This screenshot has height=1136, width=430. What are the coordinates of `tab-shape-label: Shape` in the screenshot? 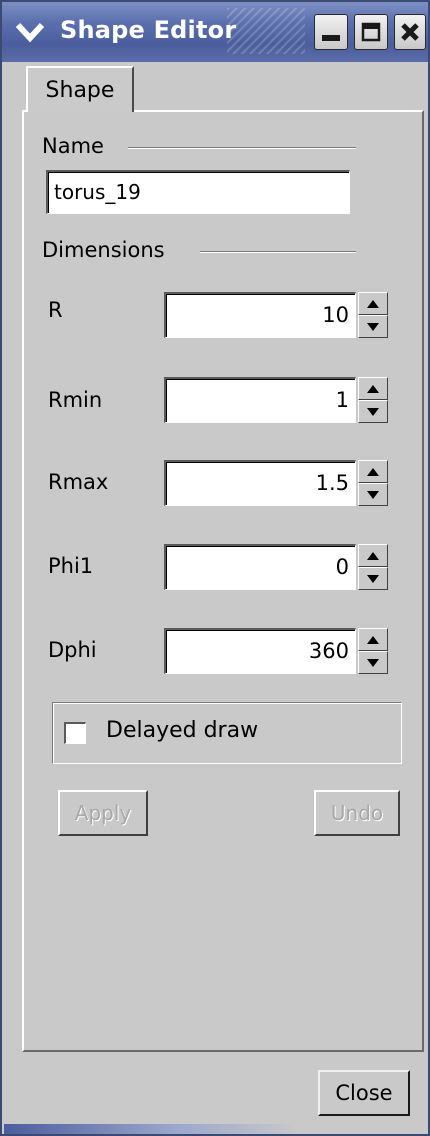 It's located at (80, 90).